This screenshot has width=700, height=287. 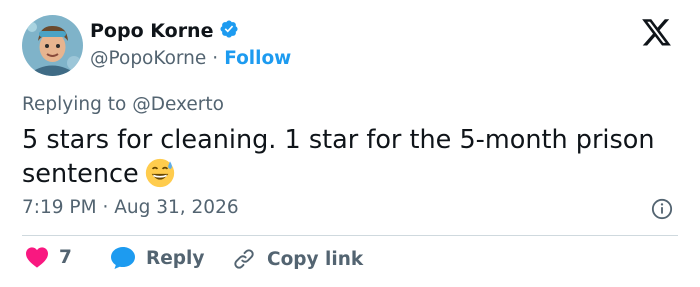 I want to click on grinning-sweat-emoji-icon, so click(x=160, y=173).